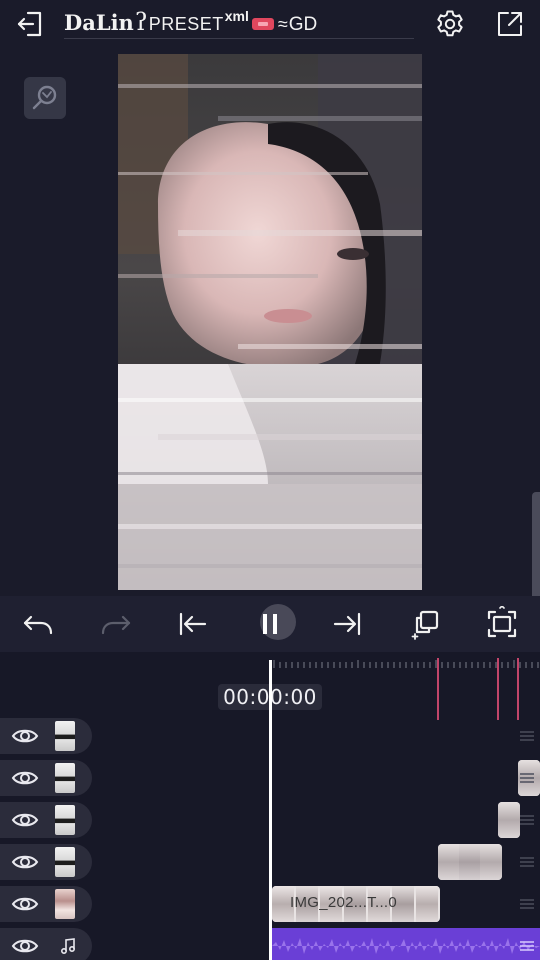  I want to click on redo-icon, so click(116, 624).